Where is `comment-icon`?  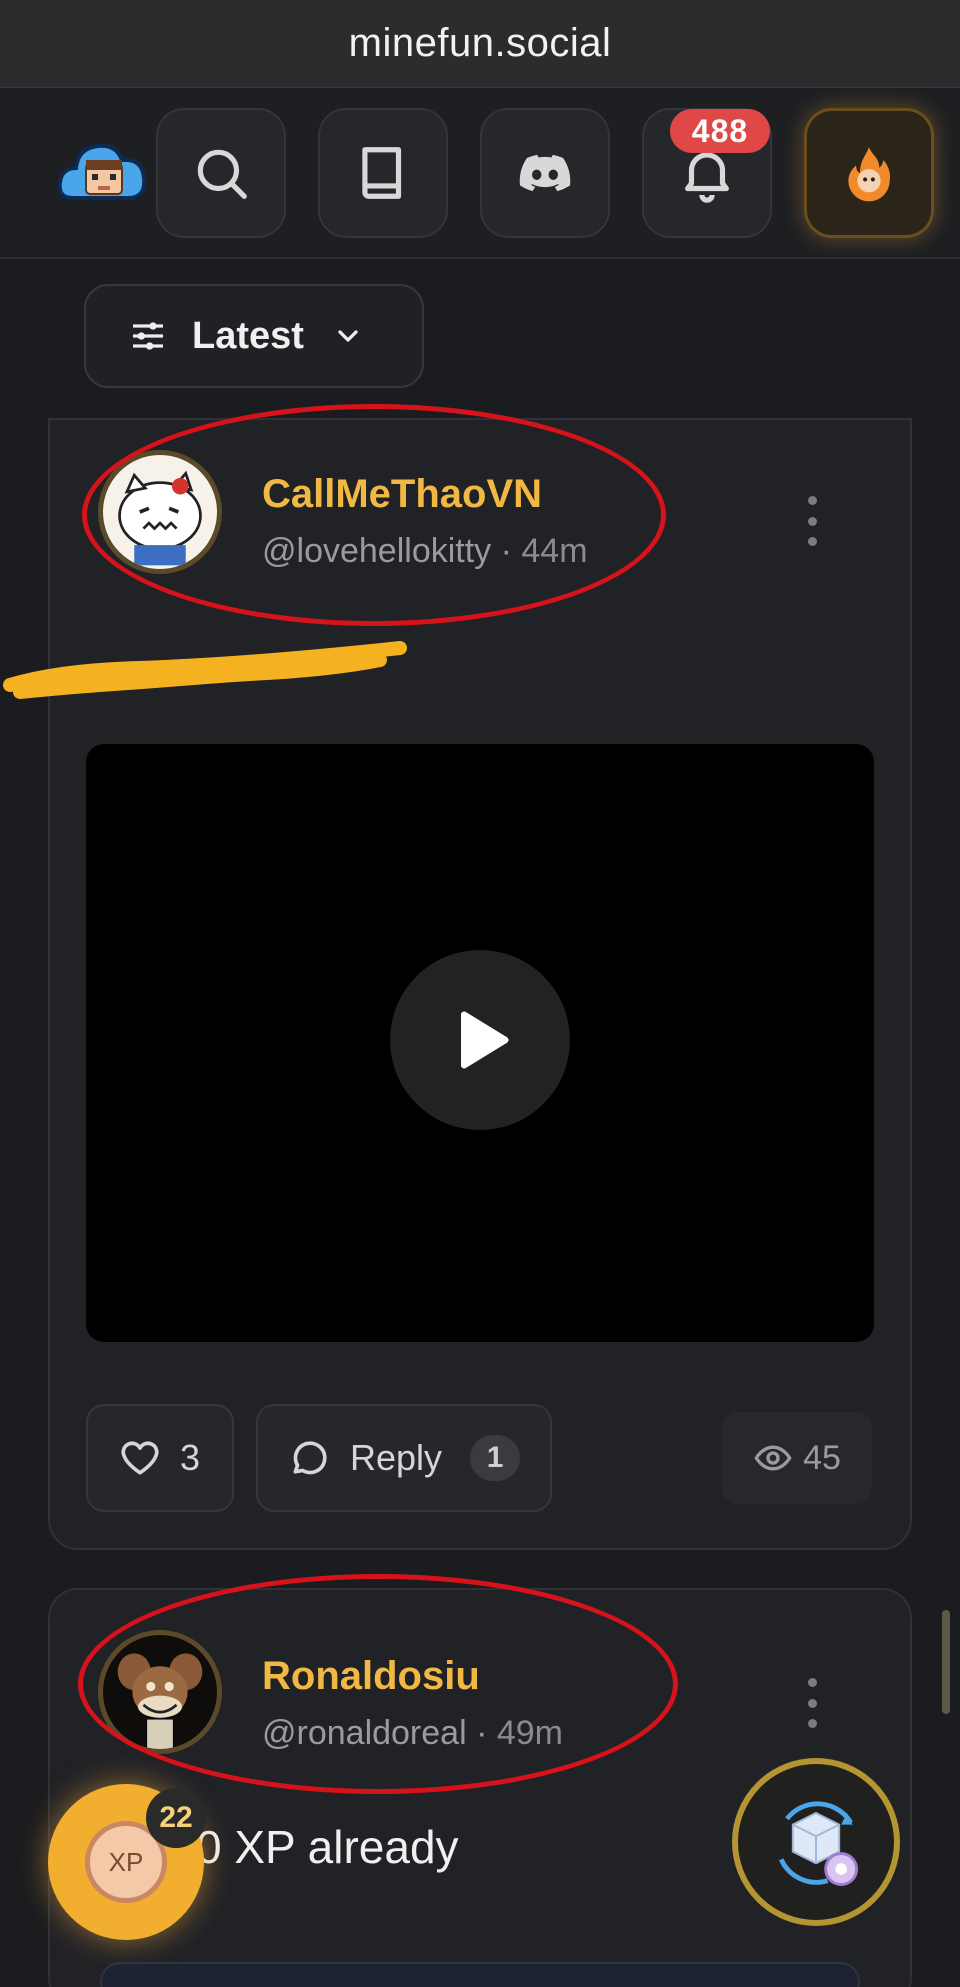 comment-icon is located at coordinates (310, 1458).